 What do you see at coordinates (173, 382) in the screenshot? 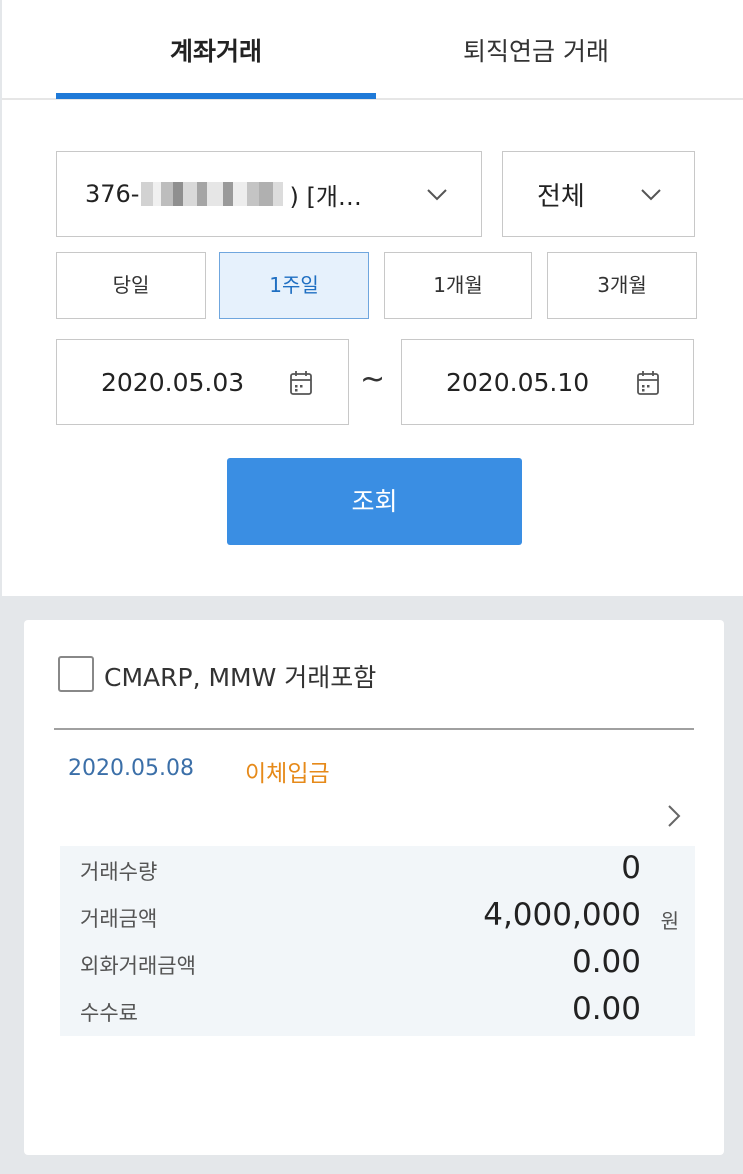
I see `start-date-value: 2020.05.03` at bounding box center [173, 382].